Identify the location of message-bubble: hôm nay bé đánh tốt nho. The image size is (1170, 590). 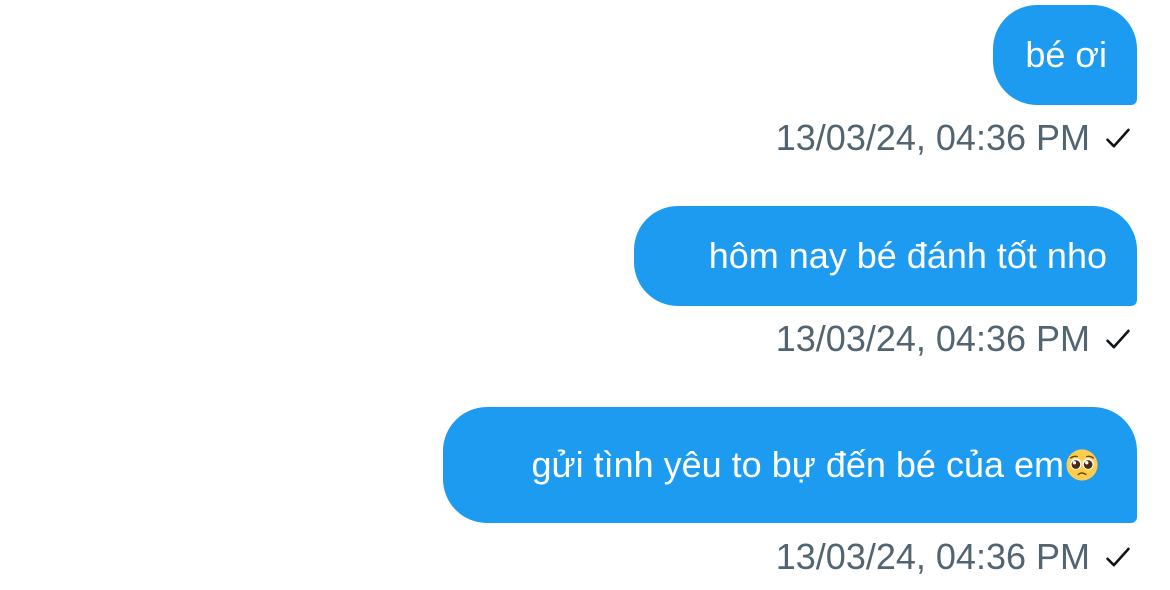
(885, 256).